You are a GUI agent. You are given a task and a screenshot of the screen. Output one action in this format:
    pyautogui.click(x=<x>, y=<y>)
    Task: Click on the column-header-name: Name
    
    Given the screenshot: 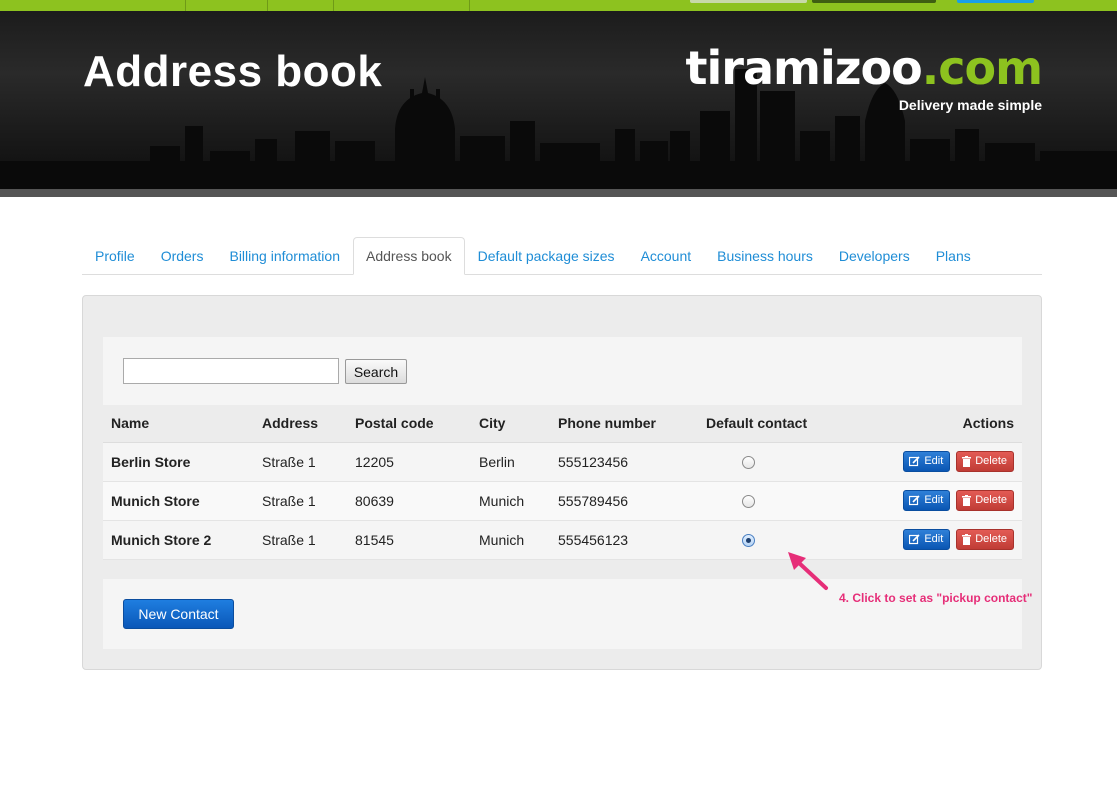 What is the action you would take?
    pyautogui.click(x=178, y=424)
    